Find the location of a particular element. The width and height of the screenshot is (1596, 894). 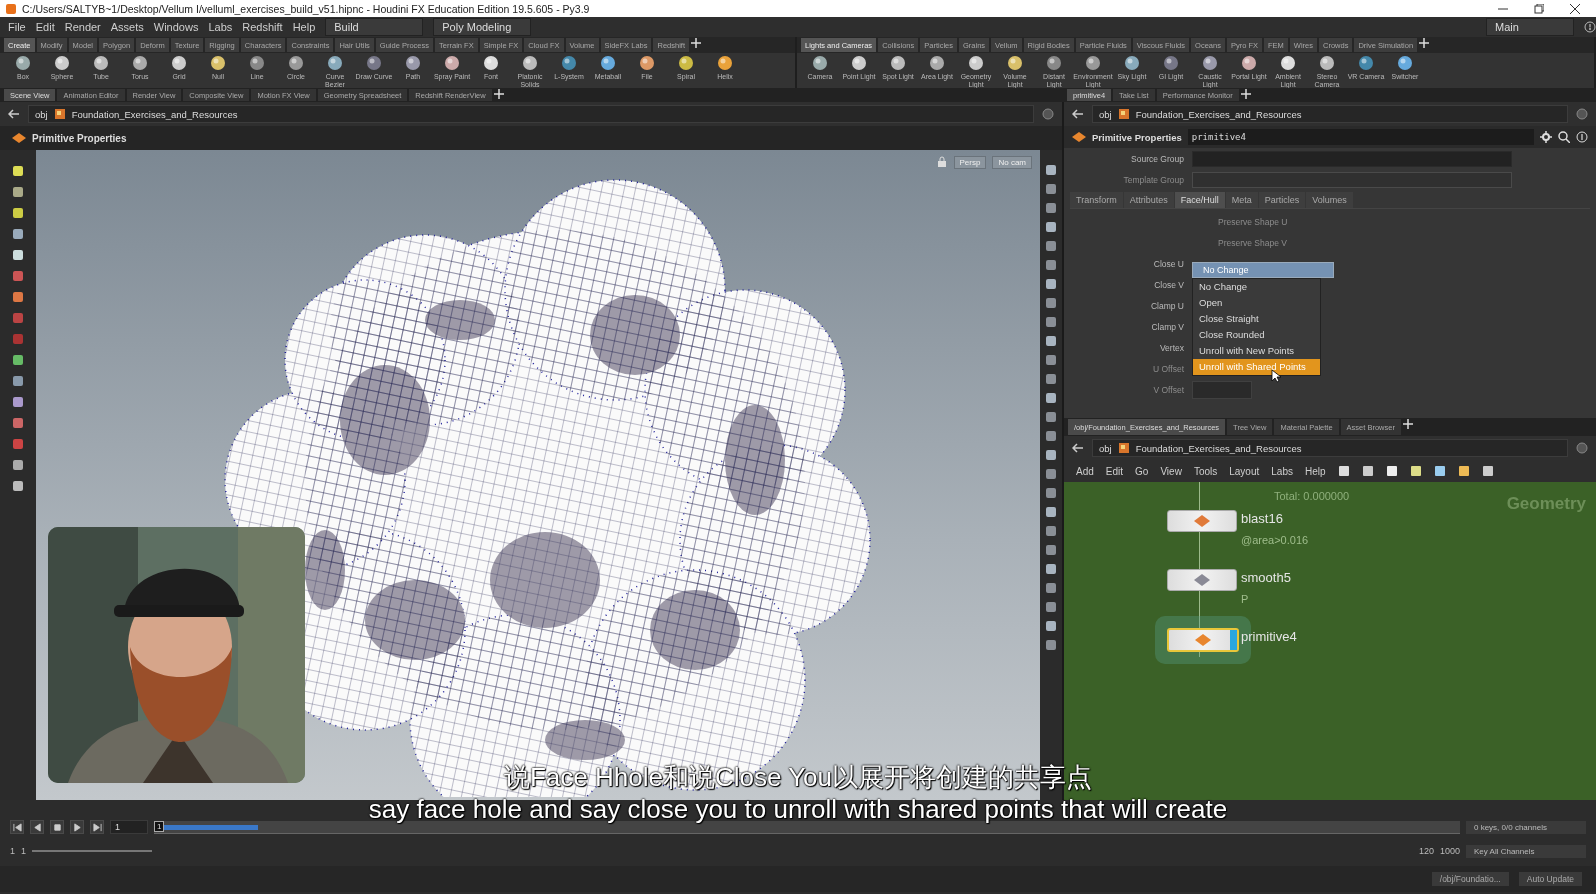

lock-icon is located at coordinates (941, 162).